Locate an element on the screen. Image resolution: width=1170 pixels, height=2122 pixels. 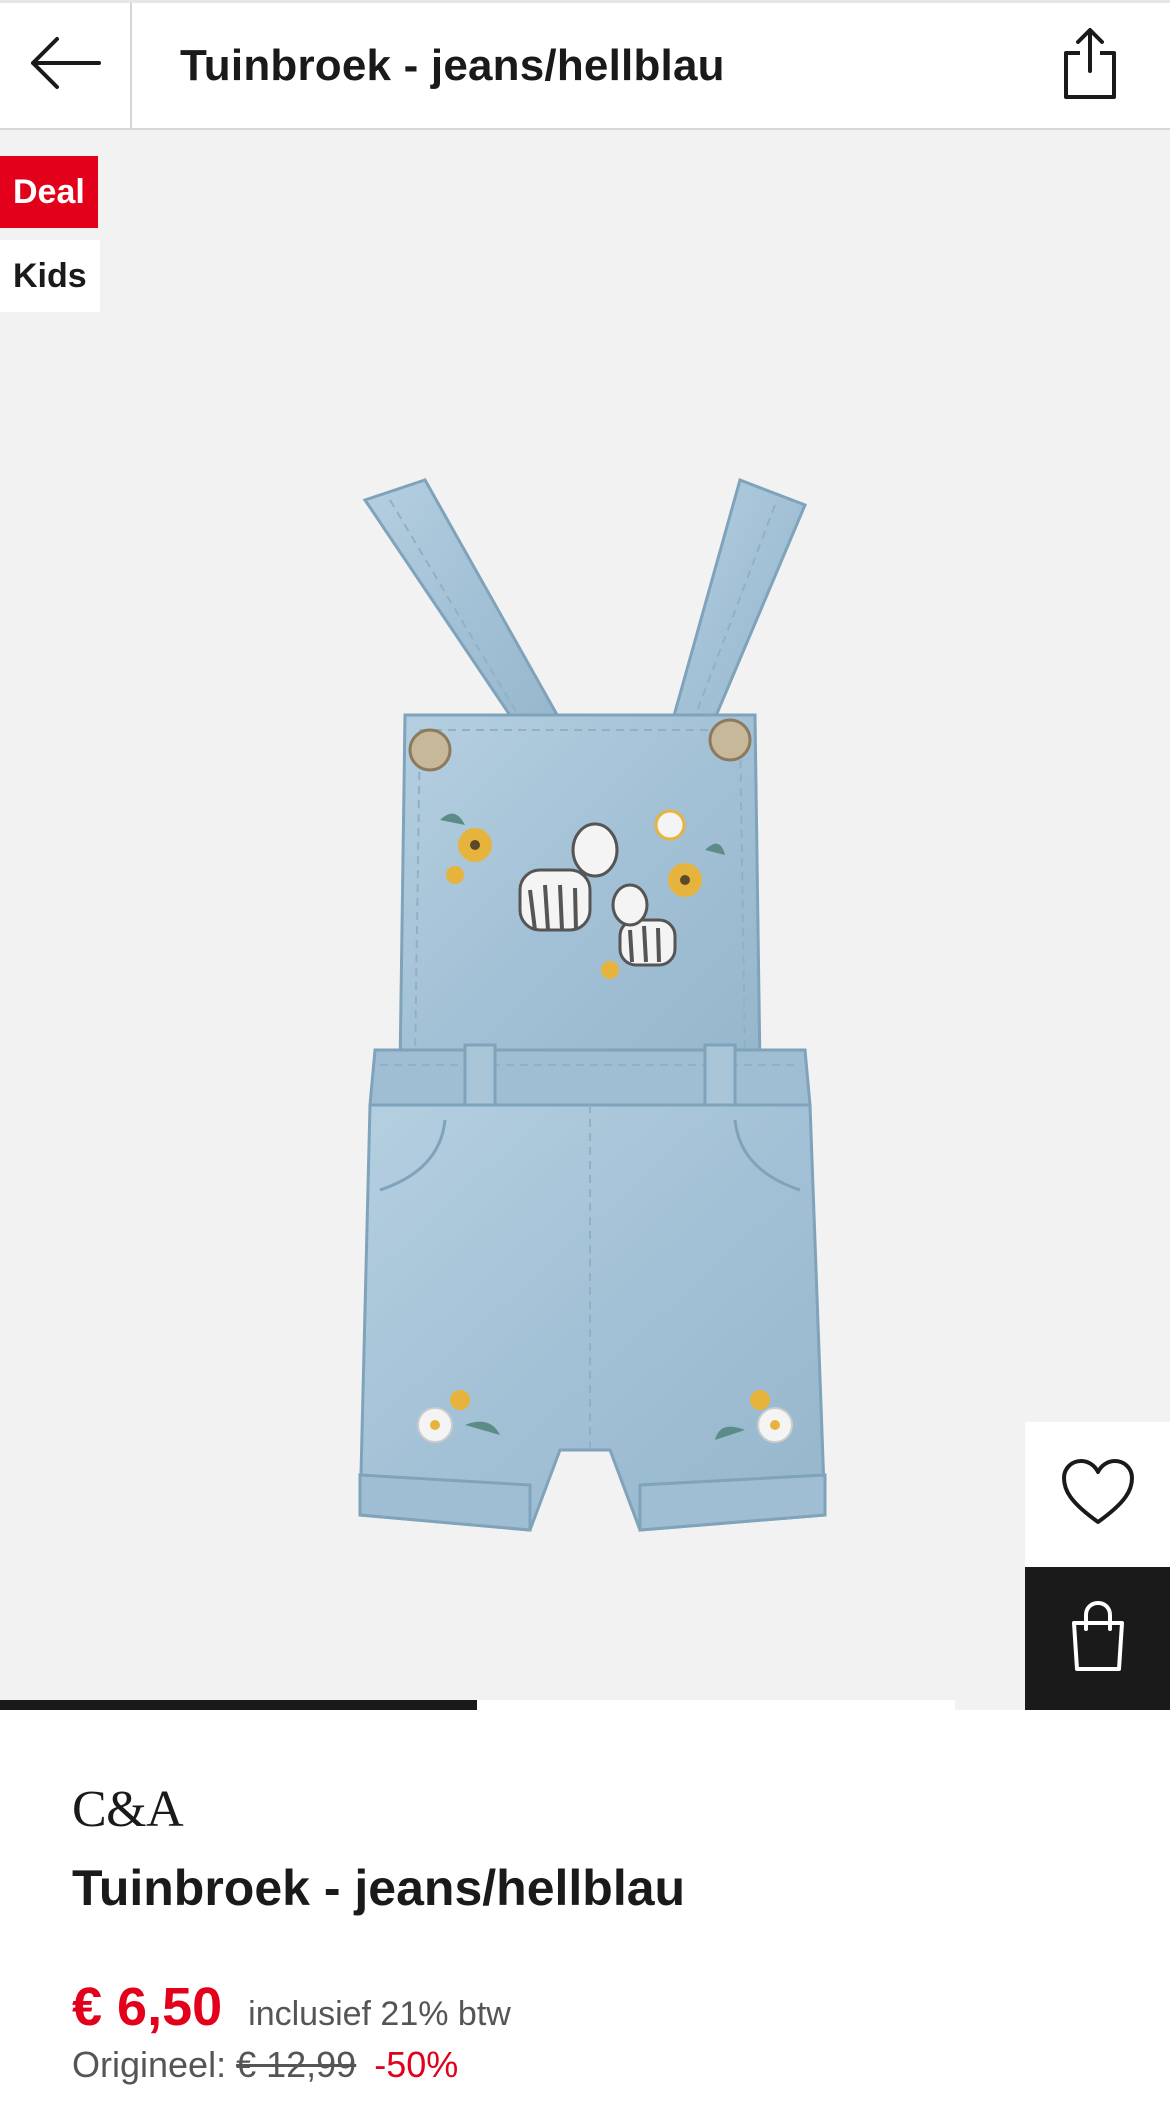
original-label: Origineel: is located at coordinates (149, 2064).